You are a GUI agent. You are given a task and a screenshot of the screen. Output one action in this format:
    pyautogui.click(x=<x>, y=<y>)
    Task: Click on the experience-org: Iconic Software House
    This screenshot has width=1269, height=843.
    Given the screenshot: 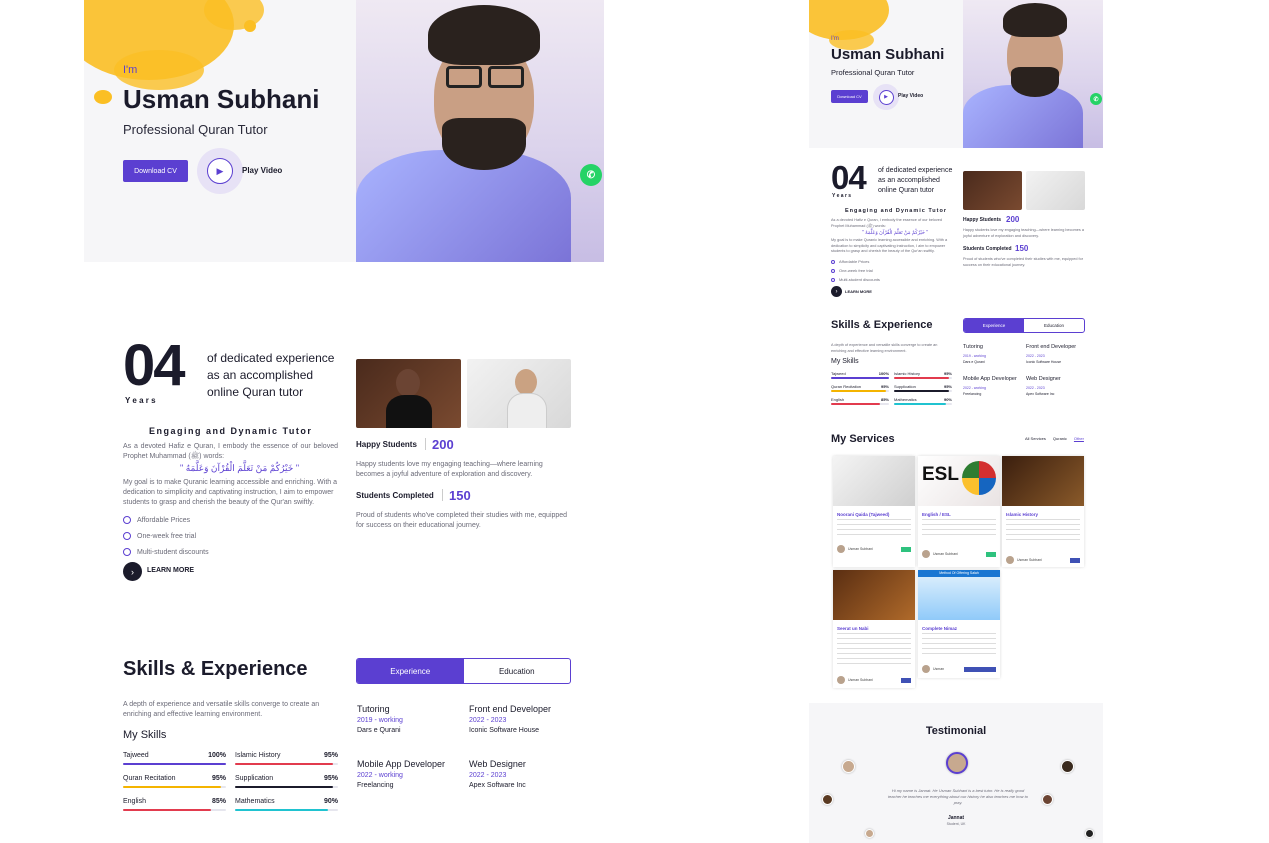 What is the action you would take?
    pyautogui.click(x=1044, y=362)
    